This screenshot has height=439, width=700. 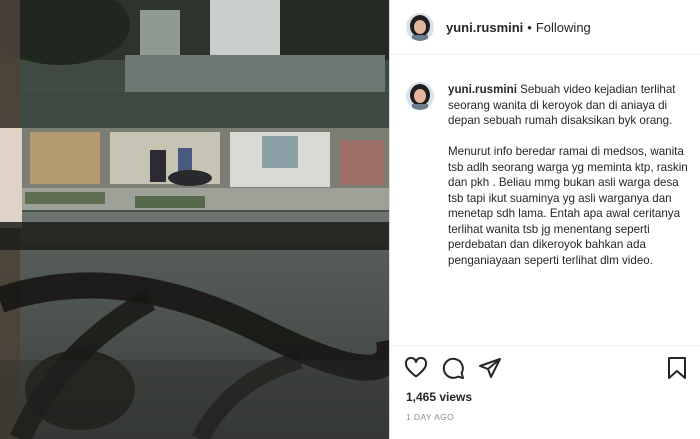 I want to click on actions-divider, so click(x=545, y=345).